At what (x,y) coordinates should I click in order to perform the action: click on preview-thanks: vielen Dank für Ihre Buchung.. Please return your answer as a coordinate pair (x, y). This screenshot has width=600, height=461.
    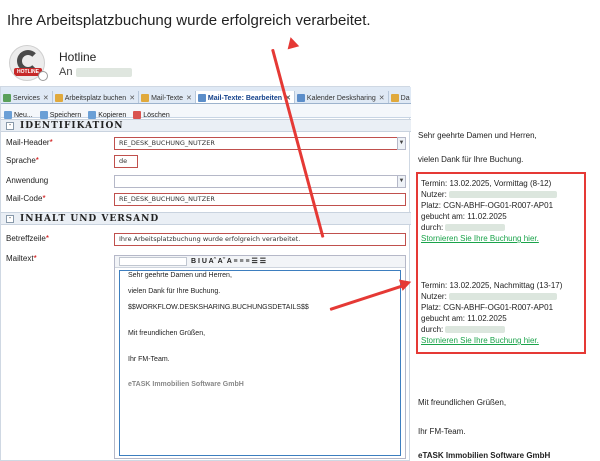
    Looking at the image, I should click on (471, 159).